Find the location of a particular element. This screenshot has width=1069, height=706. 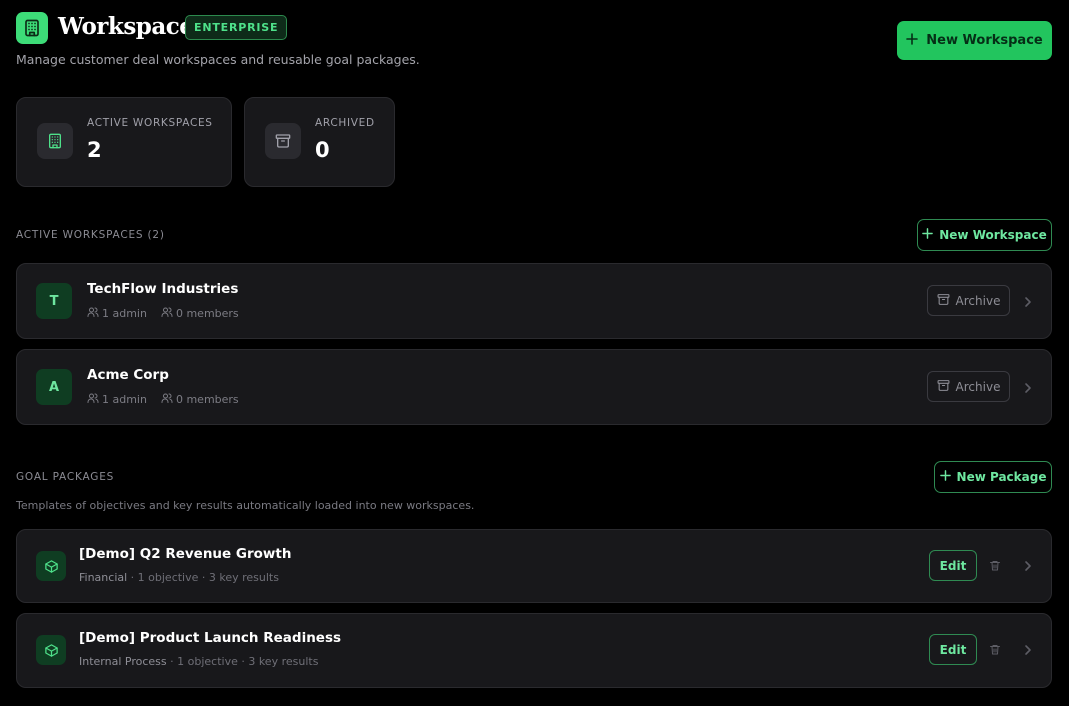

package-category: Financial is located at coordinates (103, 577).